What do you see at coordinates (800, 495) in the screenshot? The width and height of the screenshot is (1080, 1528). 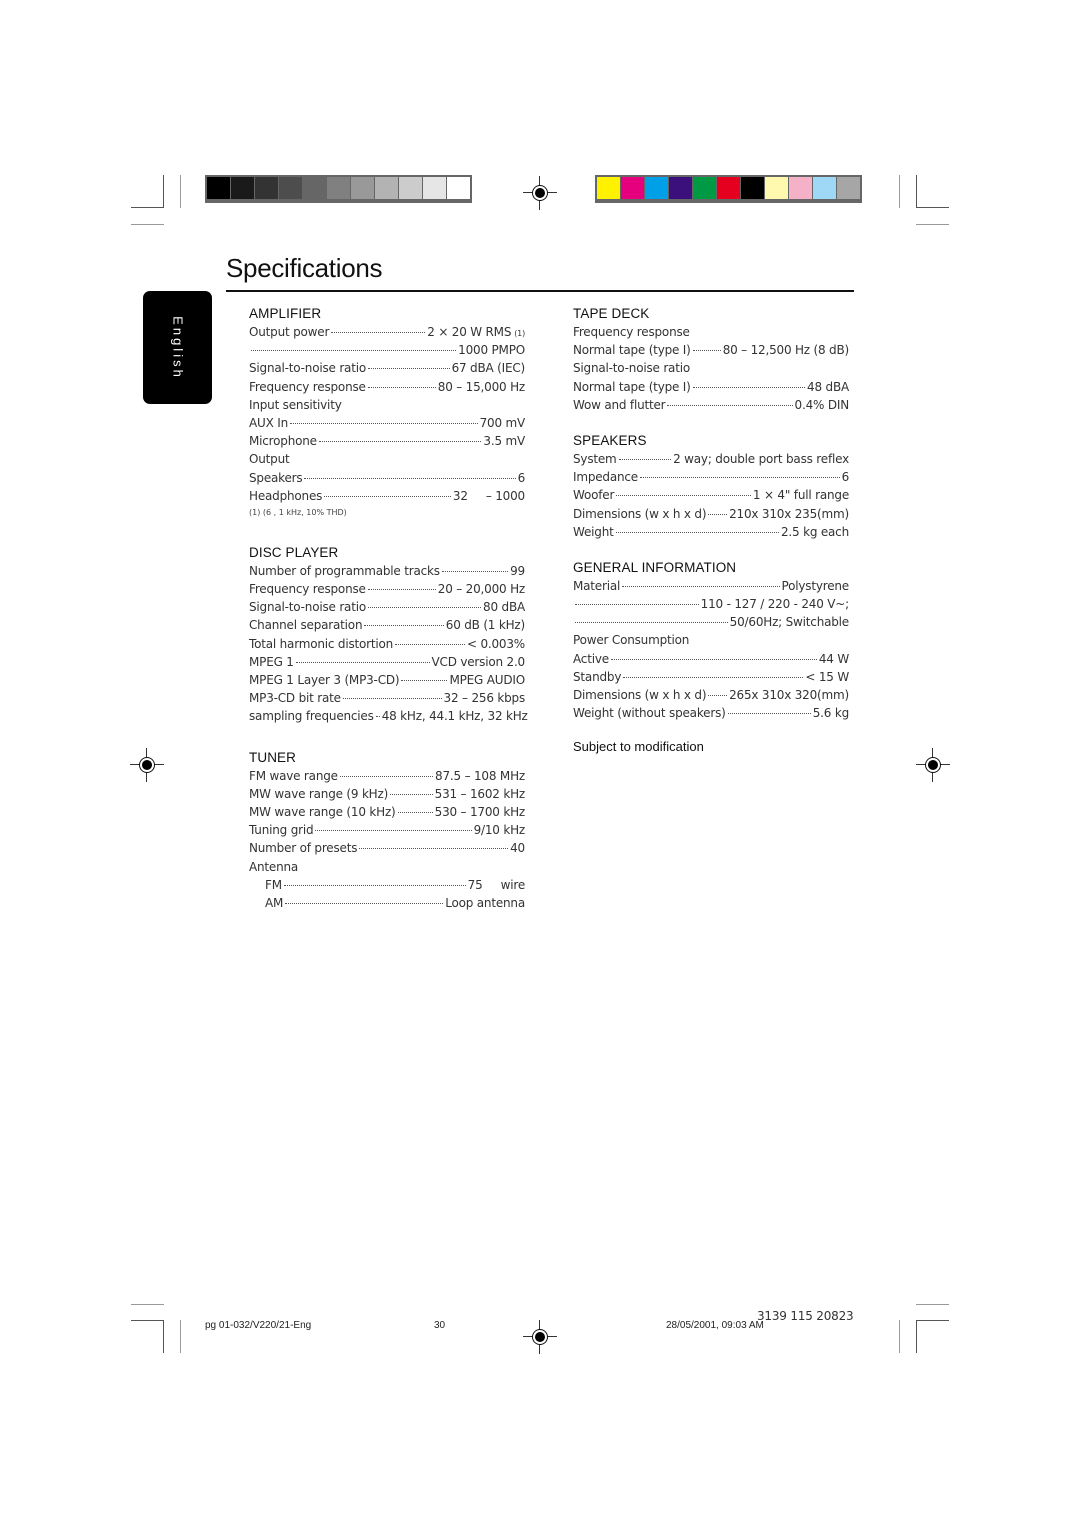 I see `spec-value: 1 × 4" full range` at bounding box center [800, 495].